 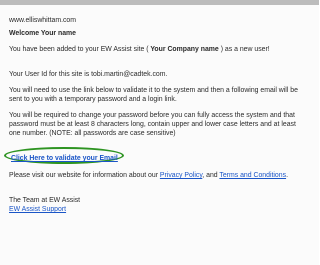 What do you see at coordinates (184, 49) in the screenshot?
I see `company-name: Your Company name` at bounding box center [184, 49].